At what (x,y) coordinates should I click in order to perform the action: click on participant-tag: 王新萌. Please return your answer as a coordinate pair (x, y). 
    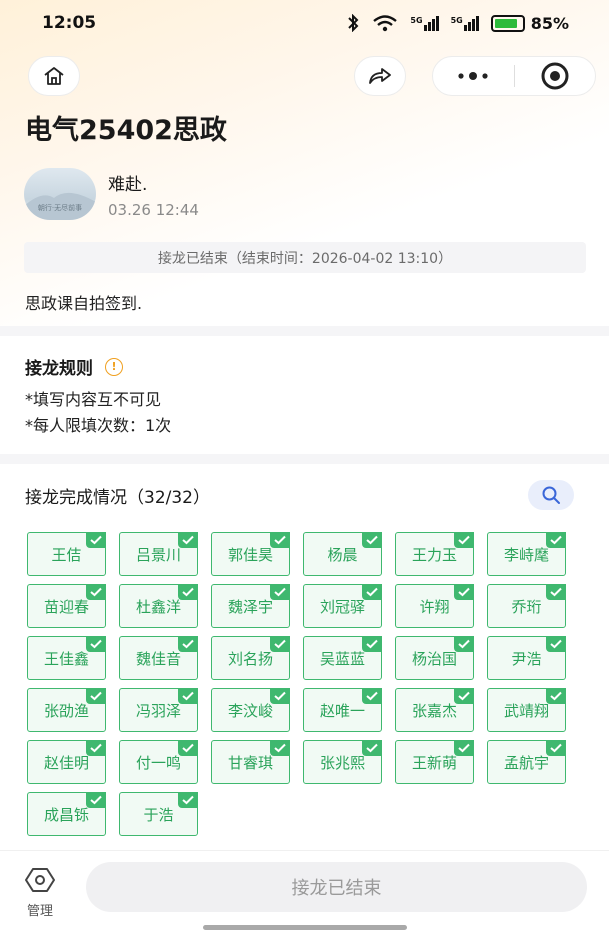
    Looking at the image, I should click on (434, 762).